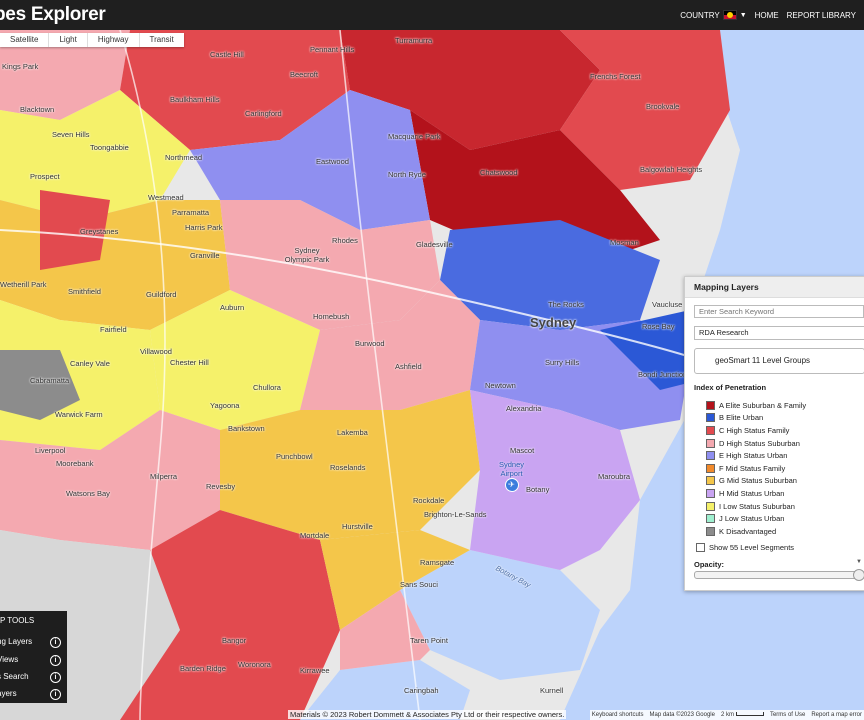 The image size is (864, 720). I want to click on legend-item: I Low Status Suburban, so click(756, 506).